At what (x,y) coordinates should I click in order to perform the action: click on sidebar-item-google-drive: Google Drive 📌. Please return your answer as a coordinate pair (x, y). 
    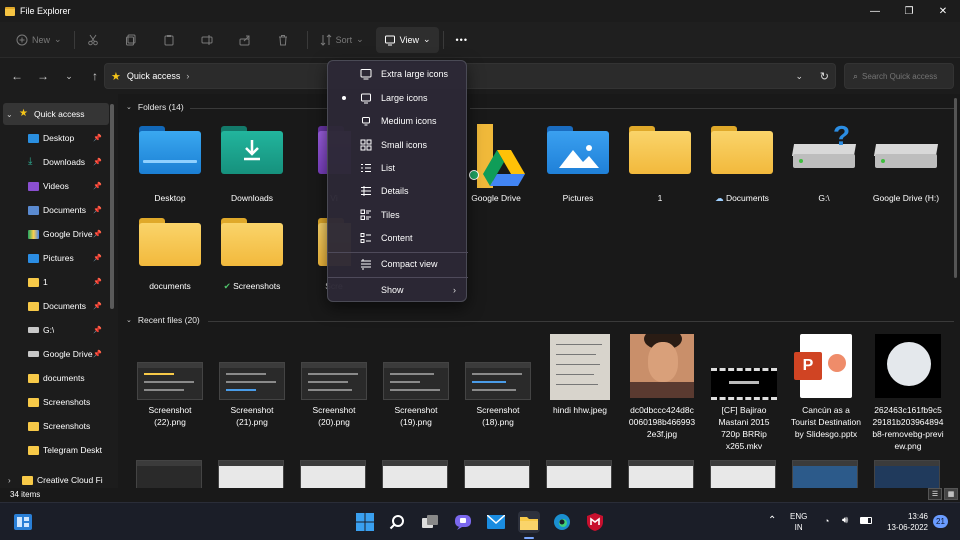
    Looking at the image, I should click on (53, 234).